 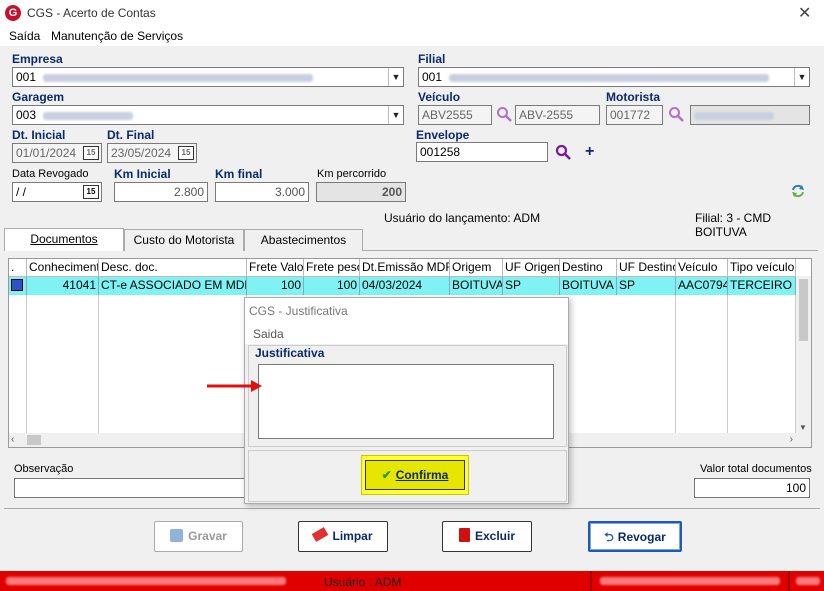 I want to click on valor-total-label: Valor total documentos, so click(x=756, y=469).